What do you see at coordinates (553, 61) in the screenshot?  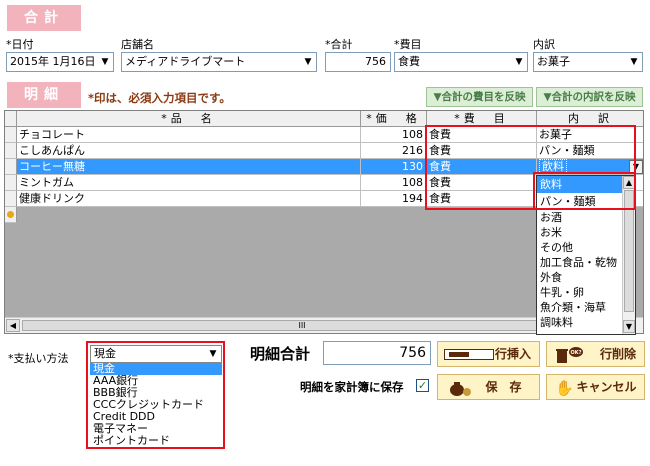 I see `breakdown-value: お菓子` at bounding box center [553, 61].